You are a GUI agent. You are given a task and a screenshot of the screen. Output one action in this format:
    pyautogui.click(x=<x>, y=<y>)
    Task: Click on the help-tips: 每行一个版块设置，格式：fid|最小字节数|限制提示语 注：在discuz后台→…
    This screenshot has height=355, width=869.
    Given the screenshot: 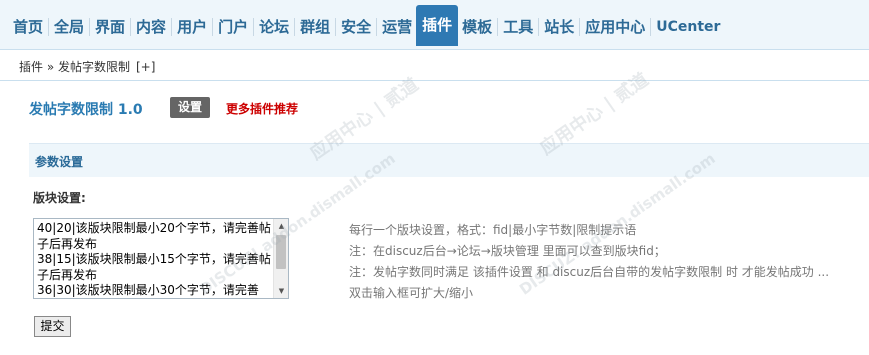 What is the action you would take?
    pyautogui.click(x=589, y=262)
    